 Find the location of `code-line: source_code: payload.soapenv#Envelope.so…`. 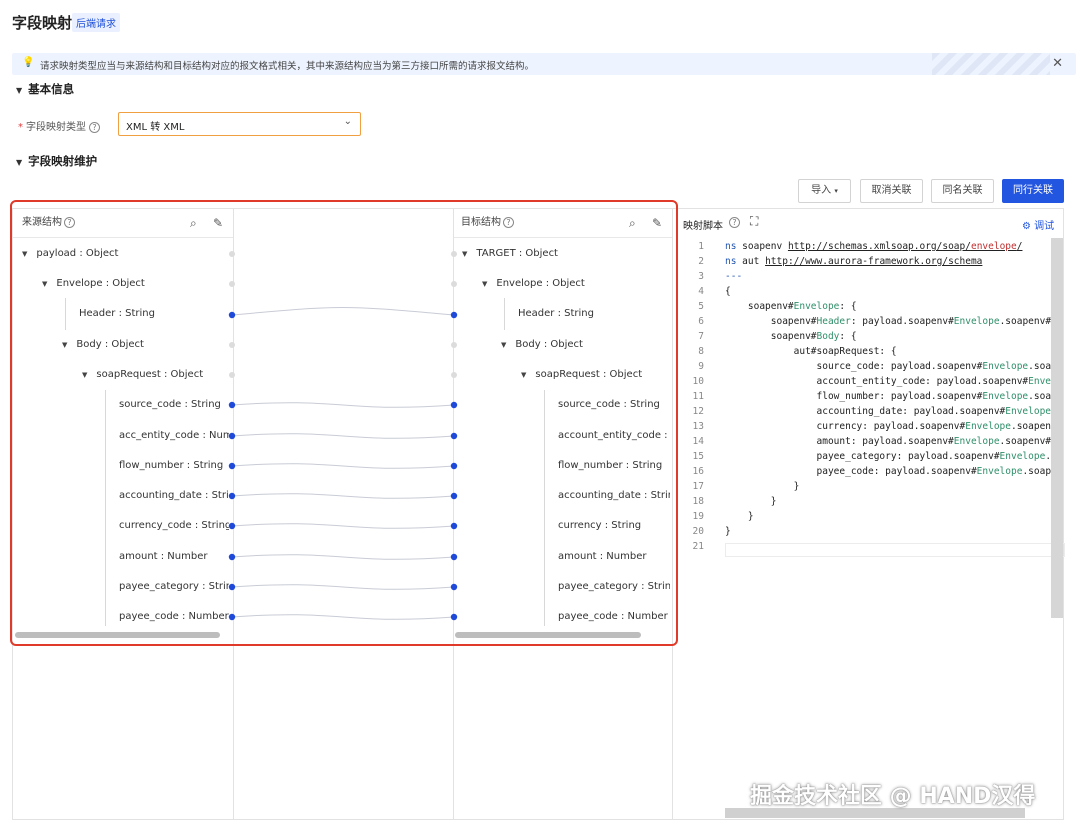

code-line: source_code: payload.soapenv#Envelope.so… is located at coordinates (888, 366).